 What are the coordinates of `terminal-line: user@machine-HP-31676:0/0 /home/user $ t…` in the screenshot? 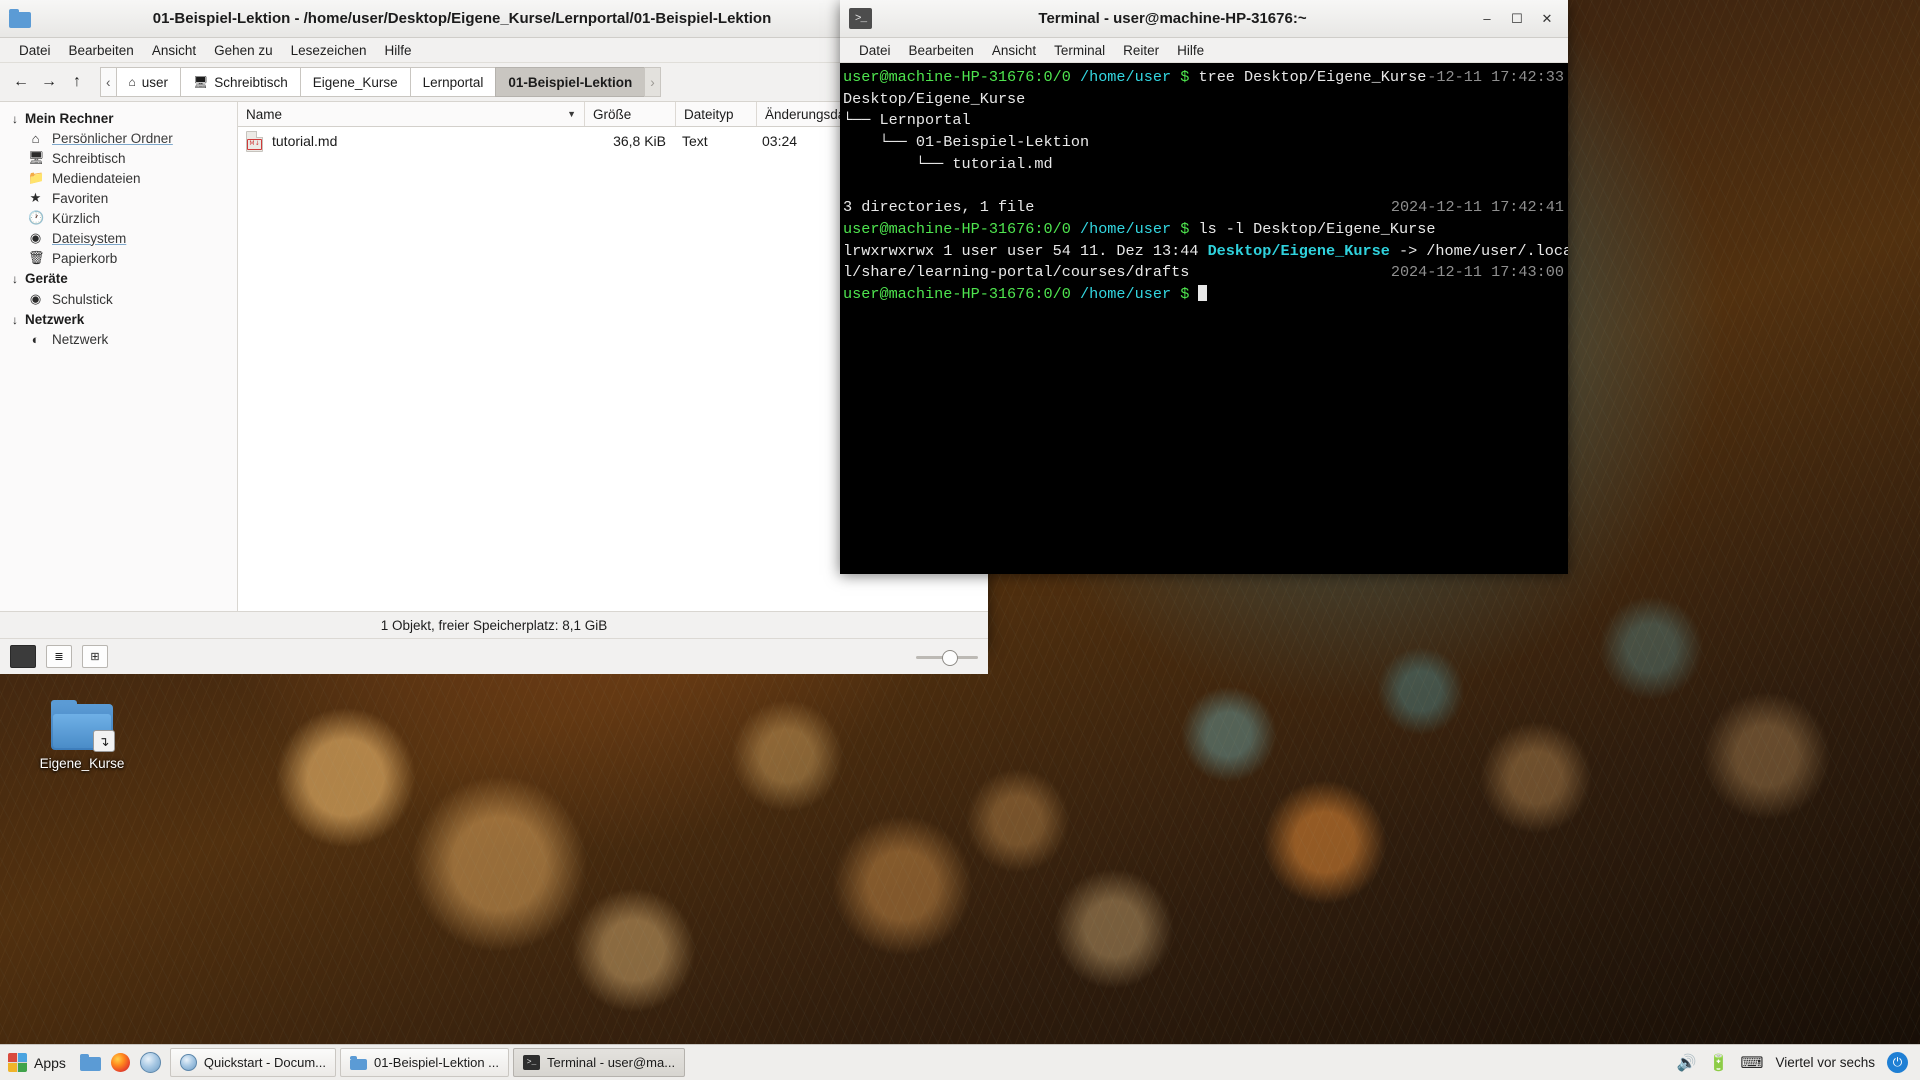 It's located at (1205, 78).